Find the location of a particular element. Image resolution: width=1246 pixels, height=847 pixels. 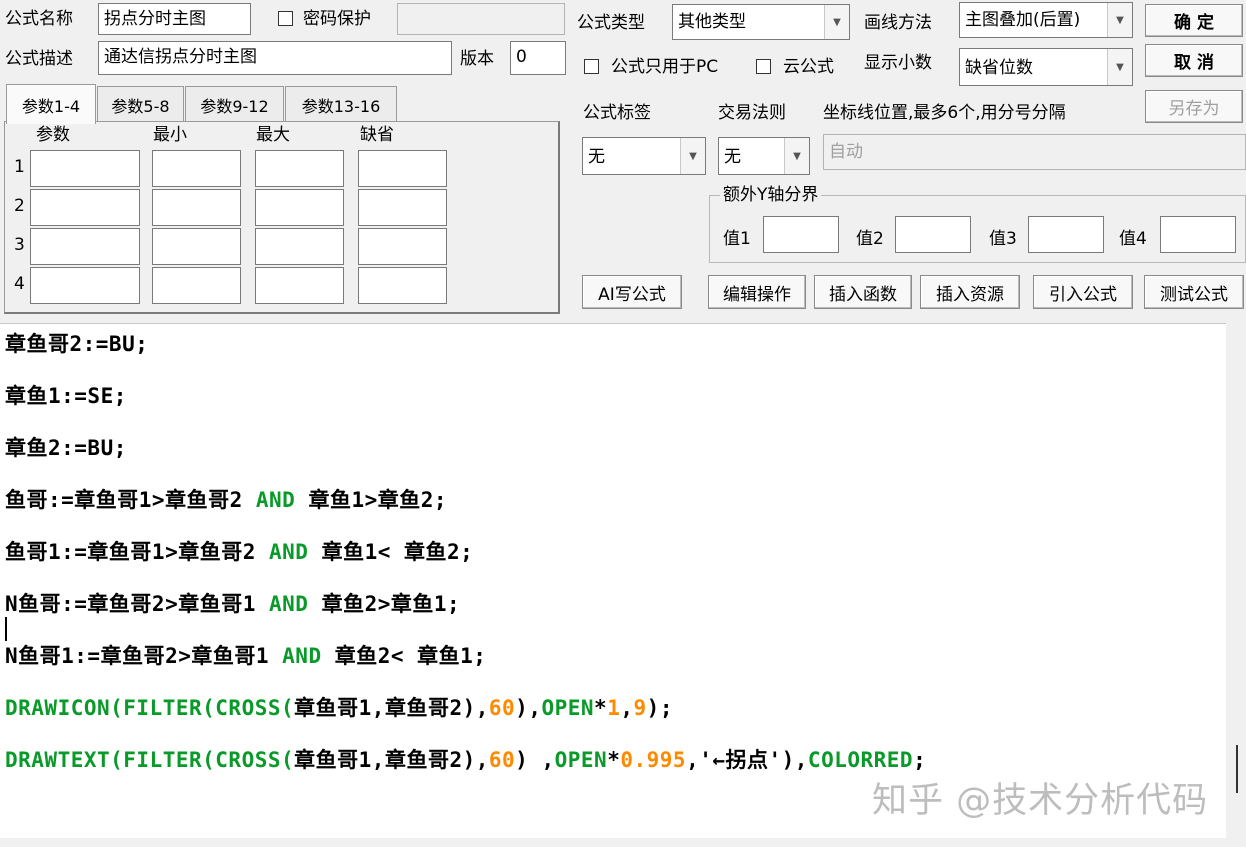

col-param-header: 参数 is located at coordinates (53, 135).